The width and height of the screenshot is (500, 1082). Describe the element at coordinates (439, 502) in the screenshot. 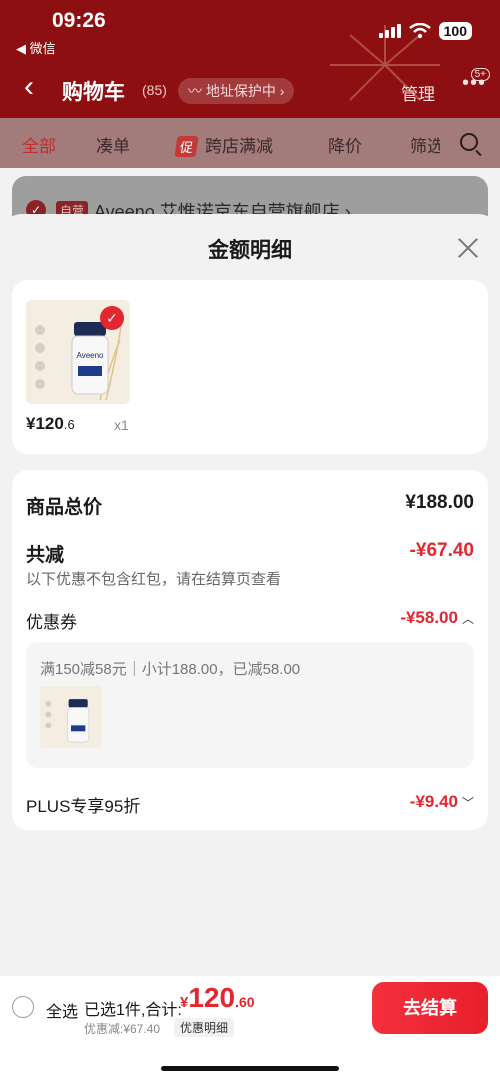

I see `total-value: ¥188.00` at that location.